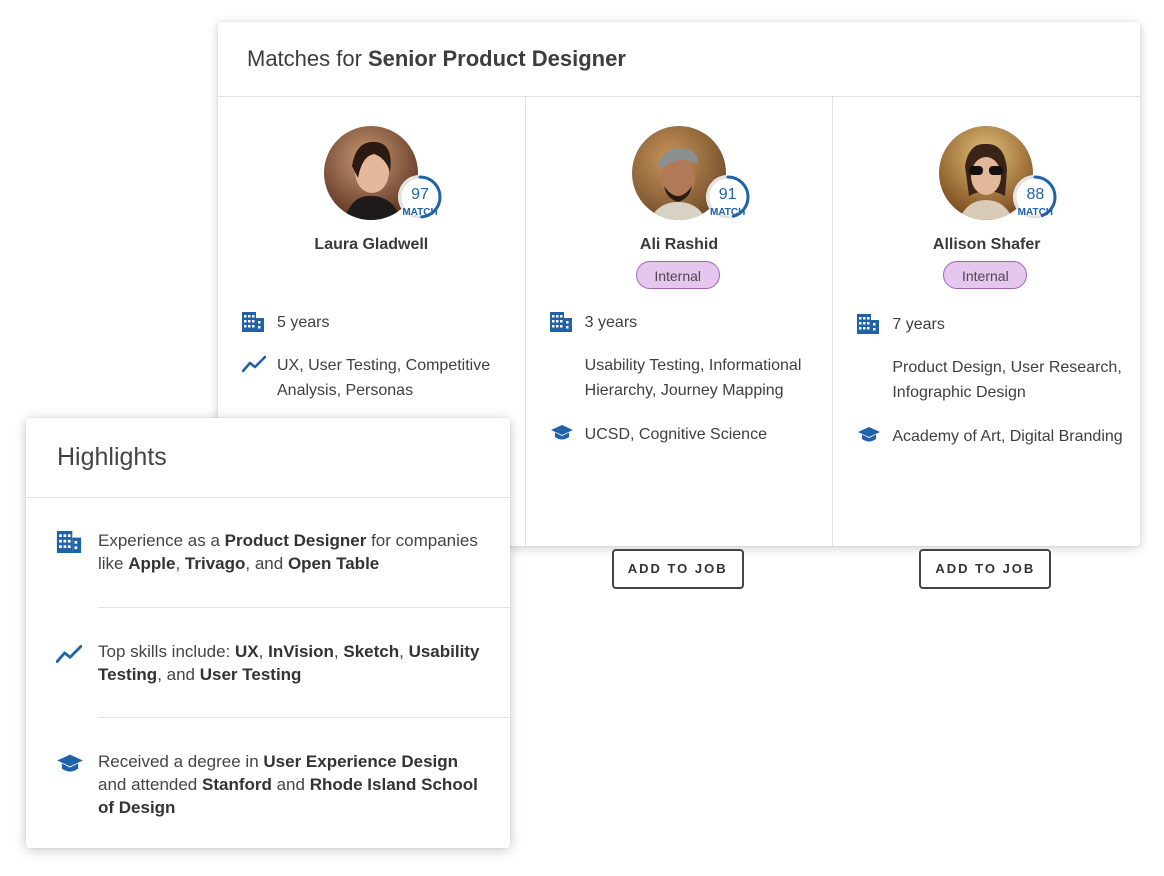  Describe the element at coordinates (383, 174) in the screenshot. I see `avatar-container: 97 MATCH` at that location.